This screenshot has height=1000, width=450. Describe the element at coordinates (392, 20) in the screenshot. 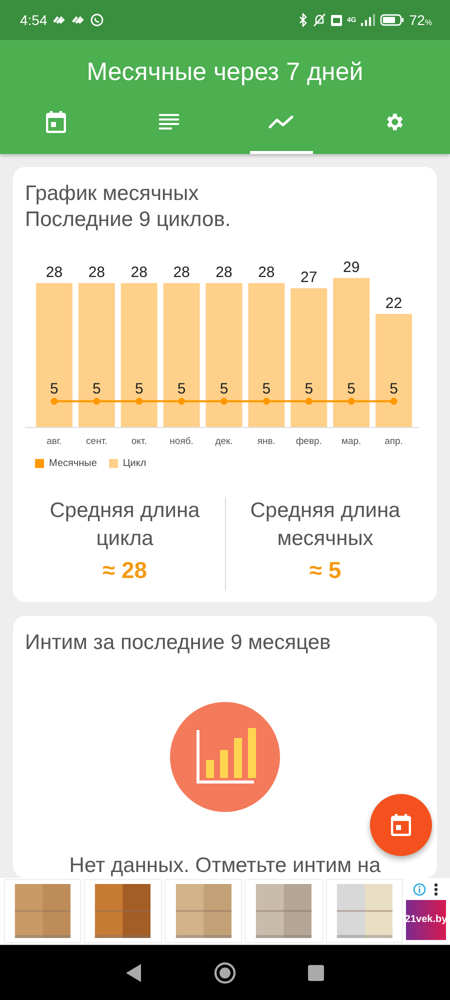

I see `battery-icon` at that location.